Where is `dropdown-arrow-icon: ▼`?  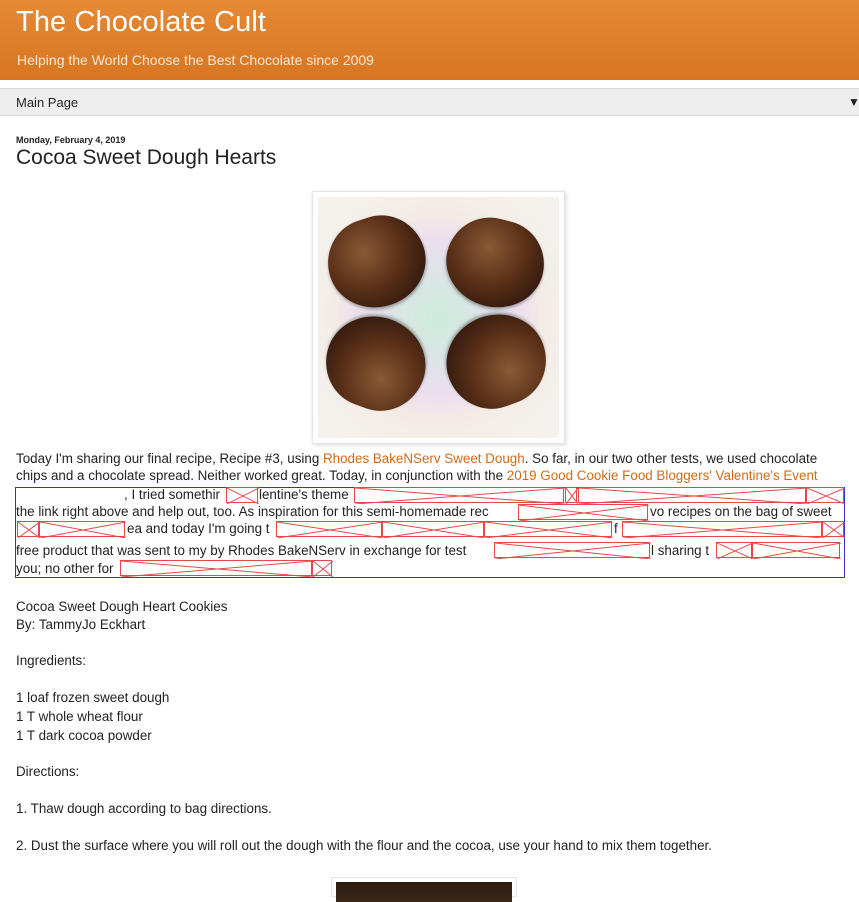 dropdown-arrow-icon: ▼ is located at coordinates (853, 102).